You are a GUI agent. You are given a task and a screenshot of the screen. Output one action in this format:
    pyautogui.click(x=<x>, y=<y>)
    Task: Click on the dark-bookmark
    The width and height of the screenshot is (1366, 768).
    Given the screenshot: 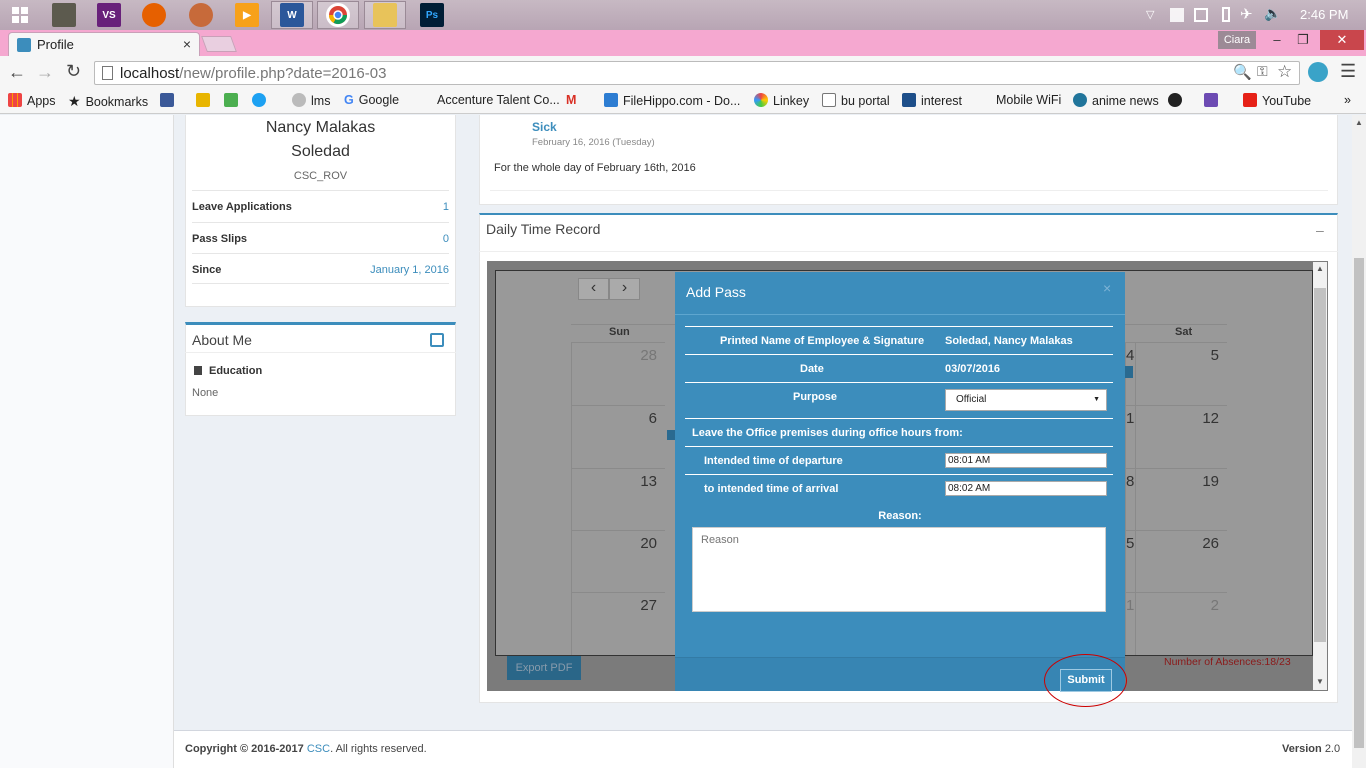 What is the action you would take?
    pyautogui.click(x=1177, y=100)
    